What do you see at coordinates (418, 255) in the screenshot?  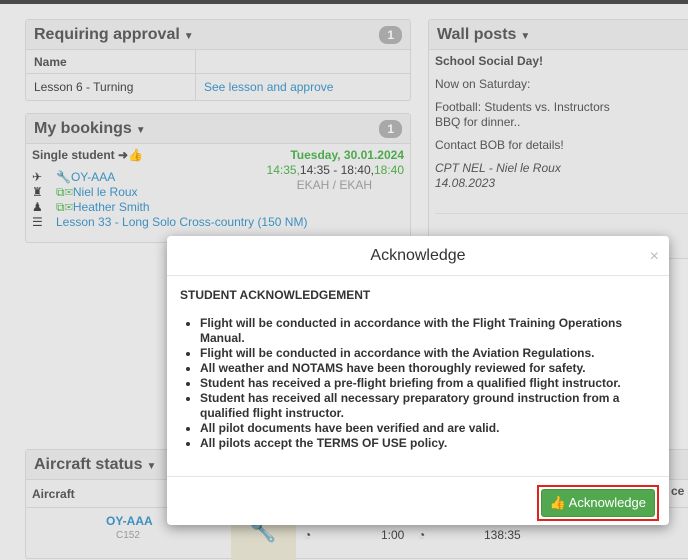 I see `modal-title: Acknowledge` at bounding box center [418, 255].